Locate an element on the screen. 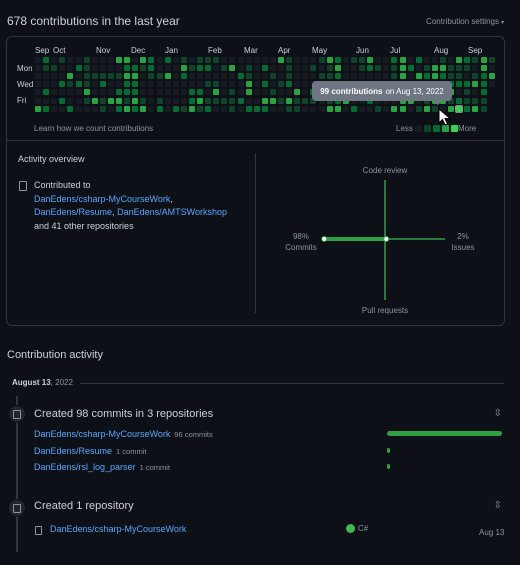 Image resolution: width=520 pixels, height=565 pixels. repo-link-amtsworkshop: DanEdens/AMTSWorkshop is located at coordinates (172, 212).